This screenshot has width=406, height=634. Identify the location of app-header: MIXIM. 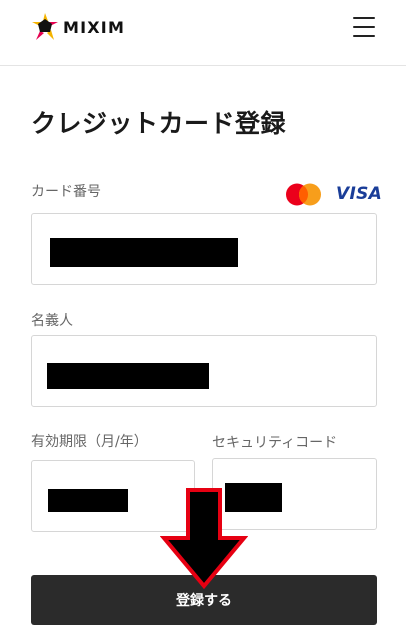
(203, 33).